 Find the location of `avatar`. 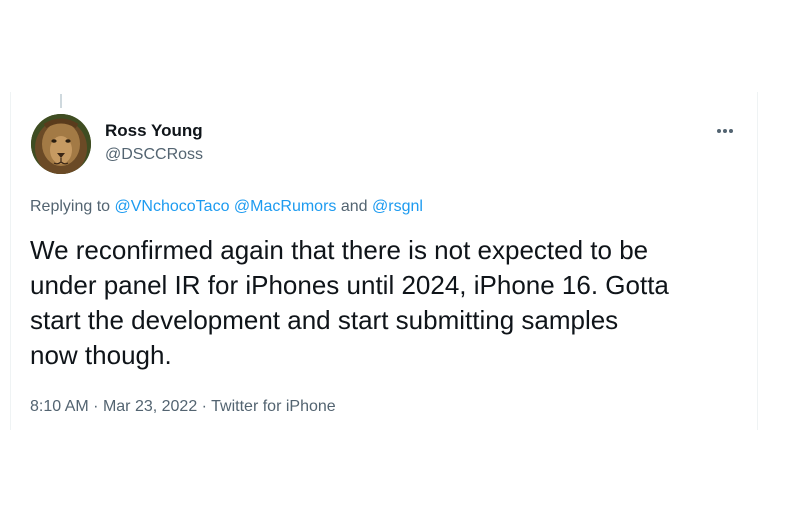

avatar is located at coordinates (61, 144).